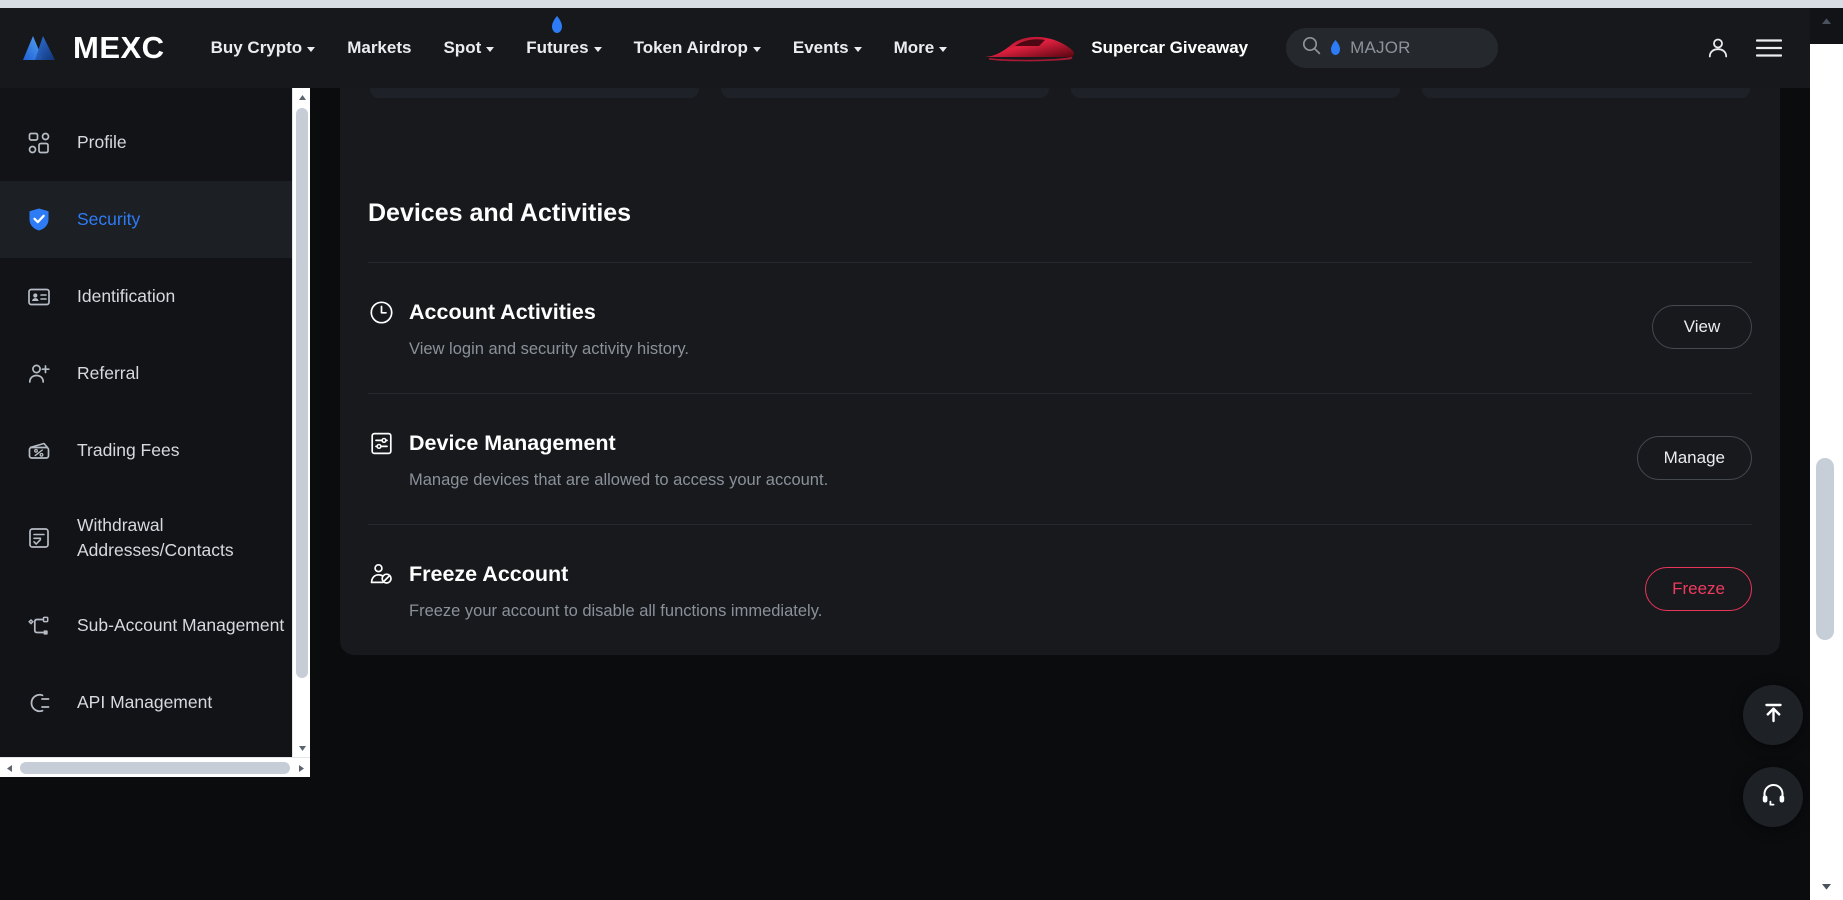 The image size is (1843, 900). Describe the element at coordinates (39, 703) in the screenshot. I see `plug-icon` at that location.